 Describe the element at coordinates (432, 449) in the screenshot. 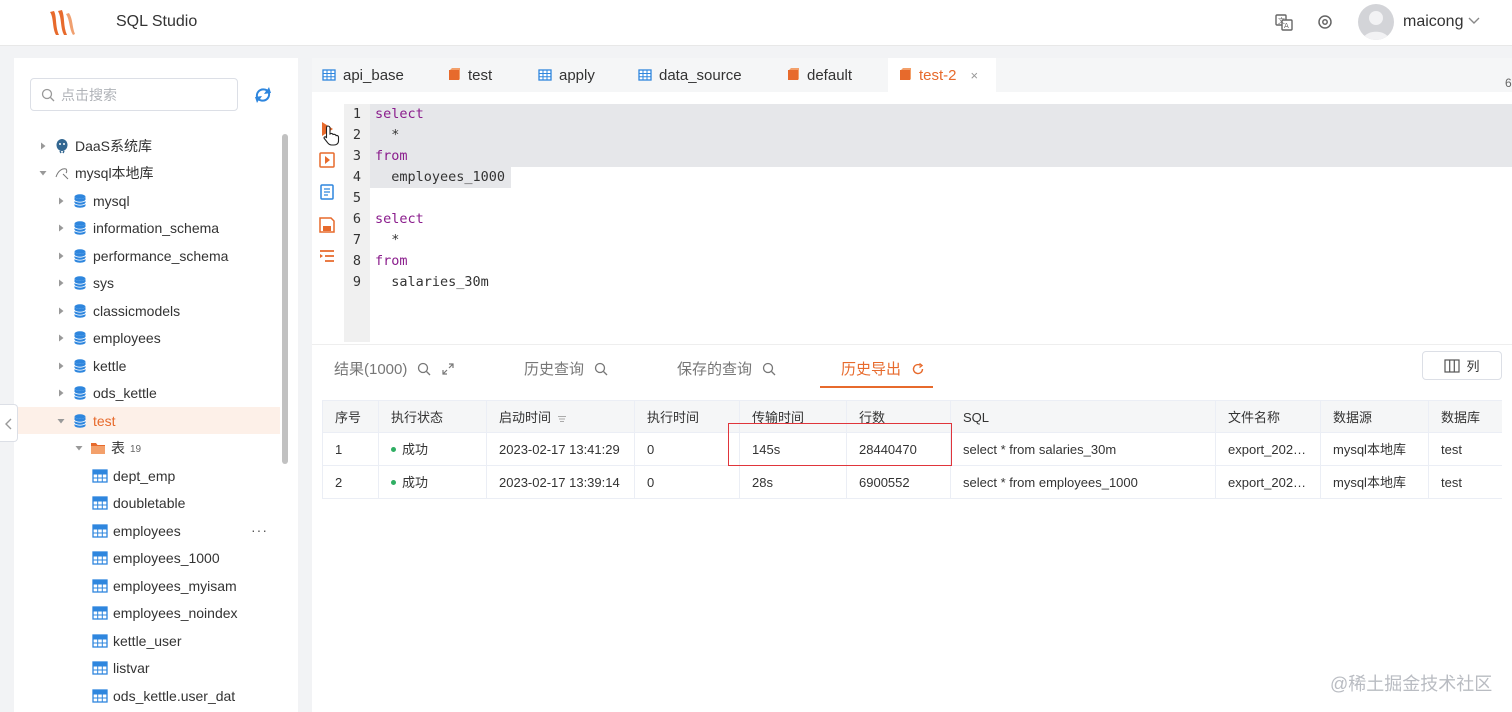

I see `table-cell: 成功` at that location.